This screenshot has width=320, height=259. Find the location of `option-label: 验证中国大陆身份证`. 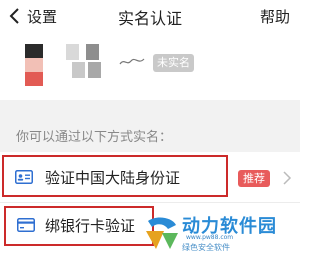

option-label: 验证中国大陆身份证 is located at coordinates (113, 178).